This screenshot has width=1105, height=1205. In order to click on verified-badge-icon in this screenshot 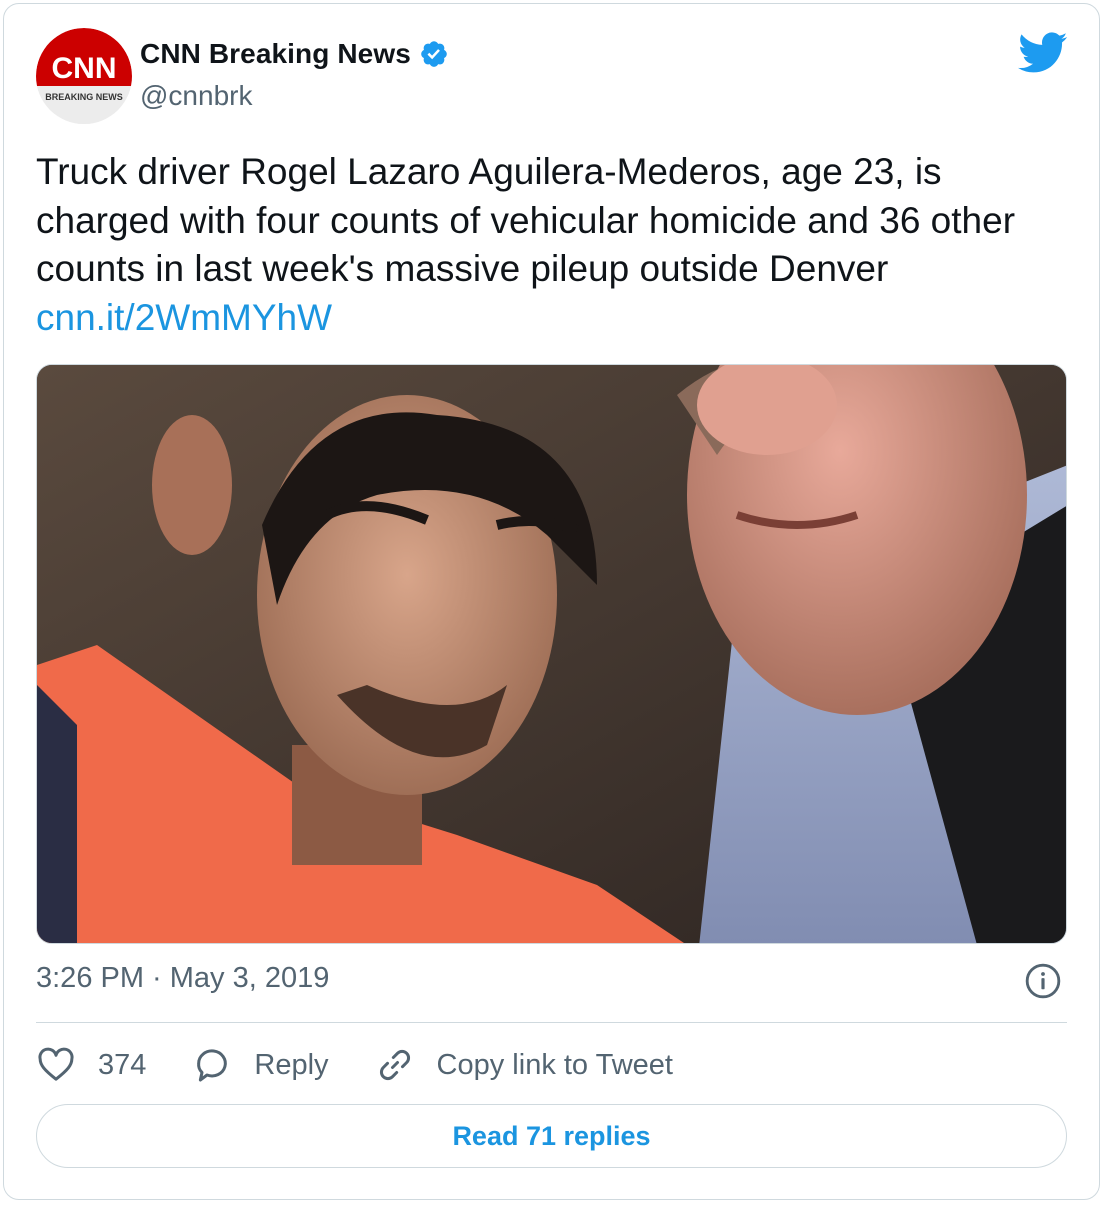, I will do `click(434, 54)`.